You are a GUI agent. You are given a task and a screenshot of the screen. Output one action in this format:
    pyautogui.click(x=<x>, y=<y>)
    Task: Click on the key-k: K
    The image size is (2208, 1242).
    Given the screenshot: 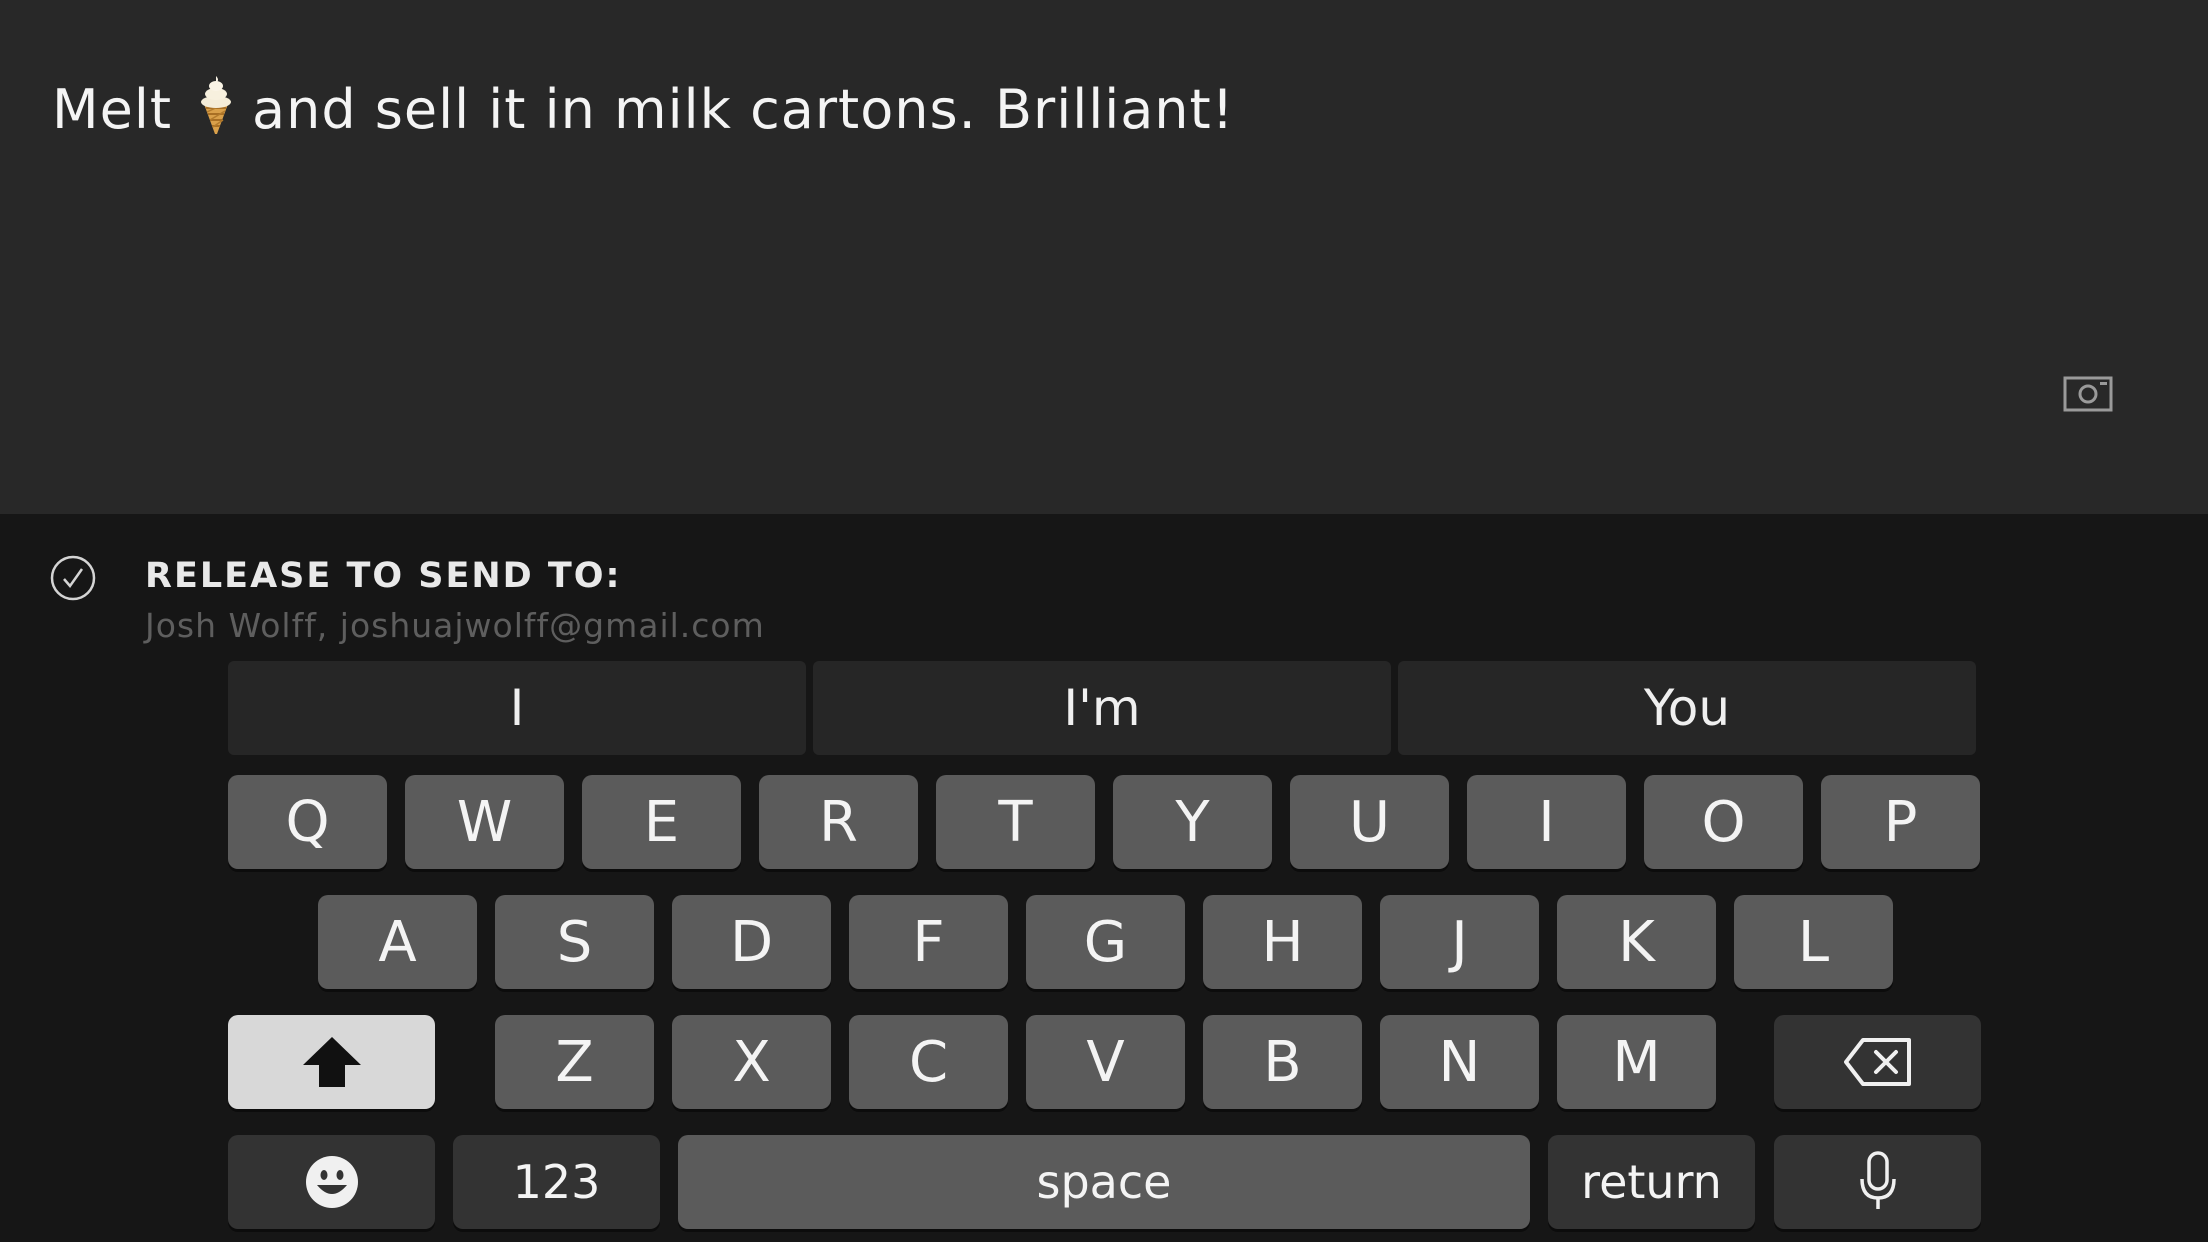 What is the action you would take?
    pyautogui.click(x=1636, y=942)
    